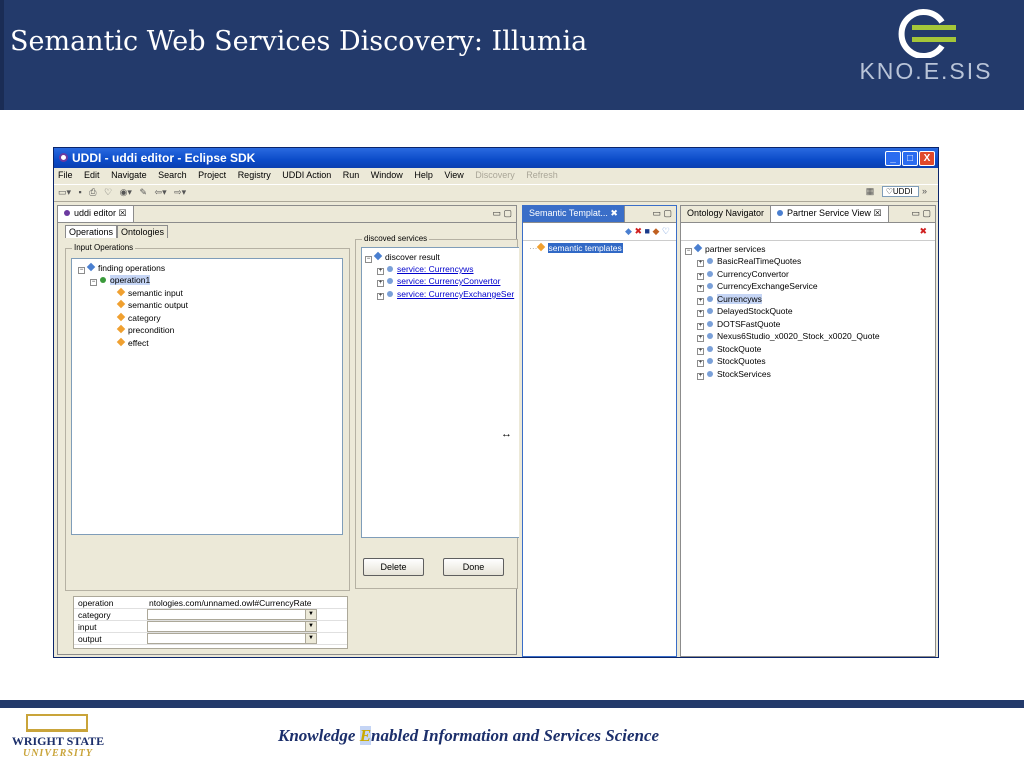 This screenshot has width=1024, height=768. What do you see at coordinates (726, 214) in the screenshot?
I see `tab-ontology-navigator: Ontology Navigator` at bounding box center [726, 214].